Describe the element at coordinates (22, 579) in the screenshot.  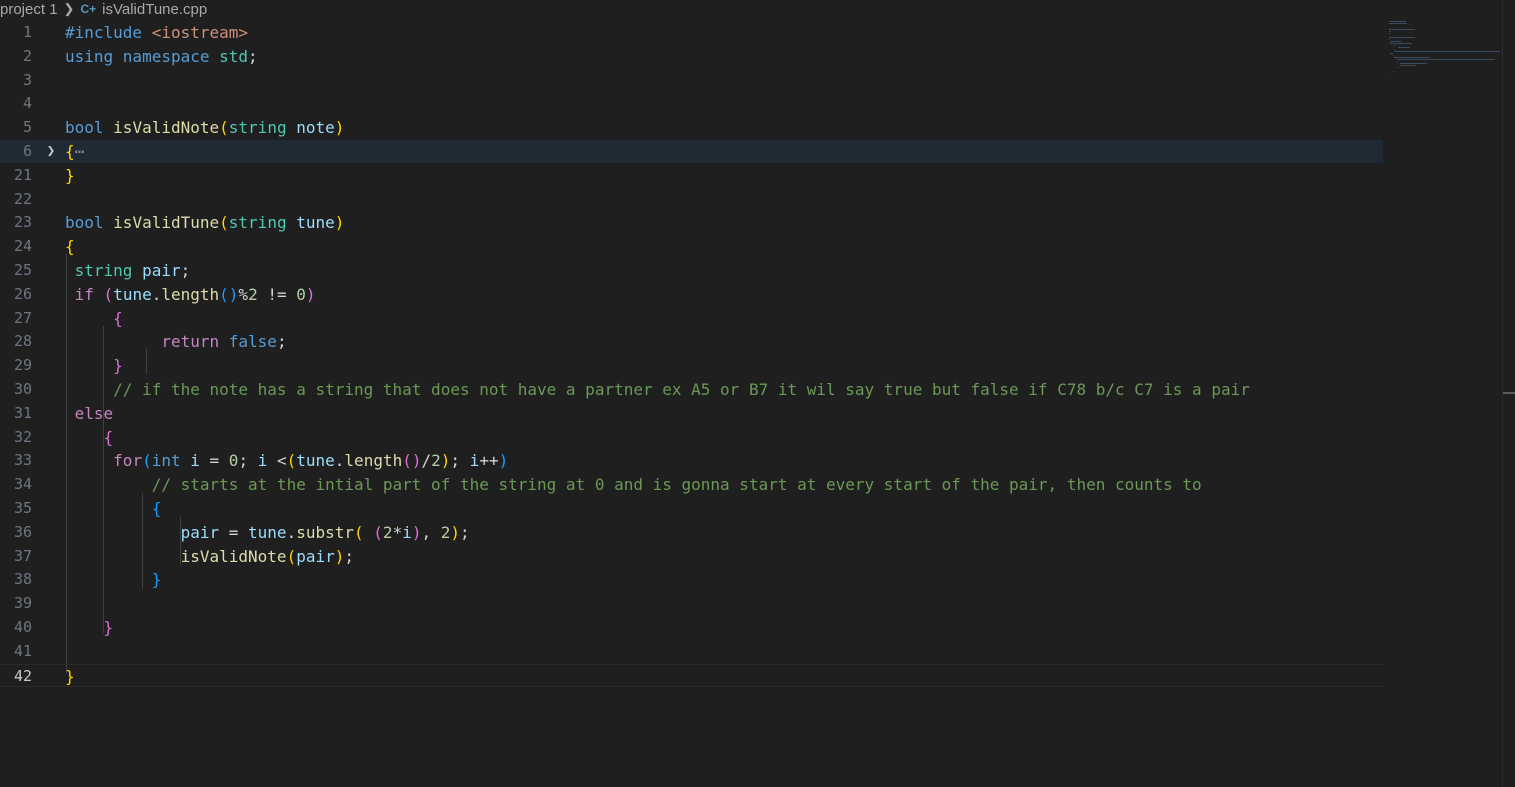
I see `line-number: 38` at that location.